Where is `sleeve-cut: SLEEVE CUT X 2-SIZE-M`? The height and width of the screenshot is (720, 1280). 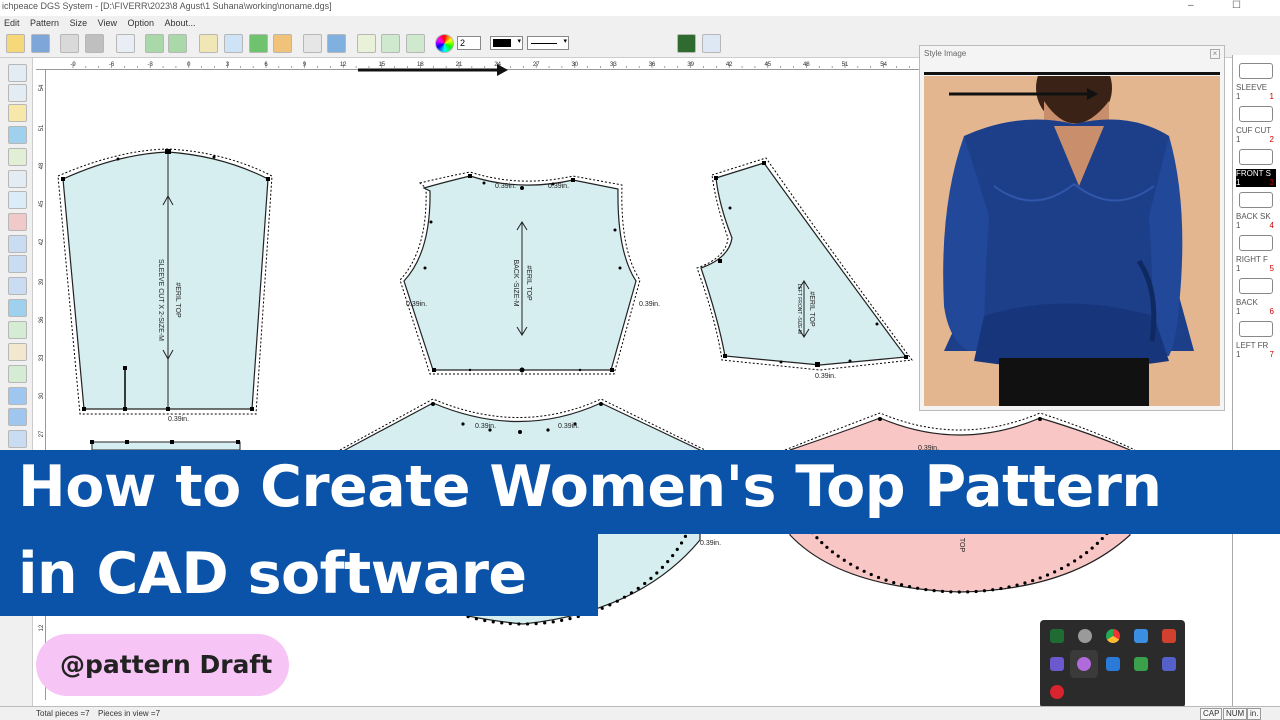 sleeve-cut: SLEEVE CUT X 2-SIZE-M is located at coordinates (160, 300).